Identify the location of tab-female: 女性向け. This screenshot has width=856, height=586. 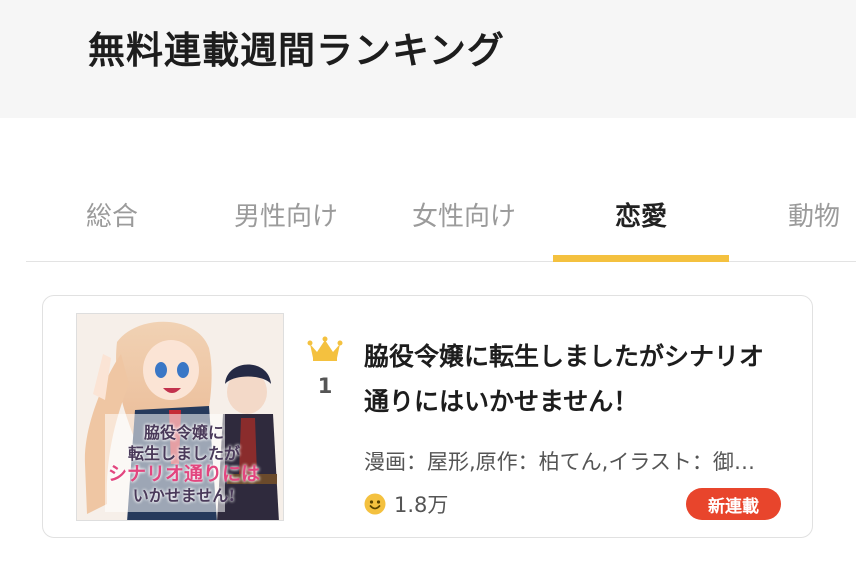
(464, 214).